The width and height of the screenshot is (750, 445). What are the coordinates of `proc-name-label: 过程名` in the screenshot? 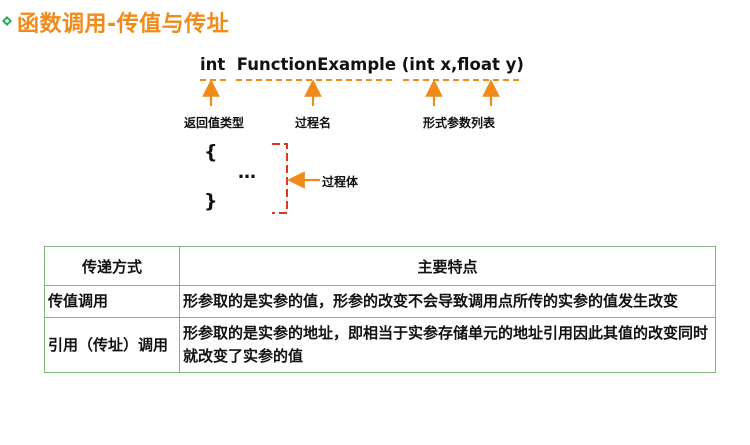 It's located at (313, 123).